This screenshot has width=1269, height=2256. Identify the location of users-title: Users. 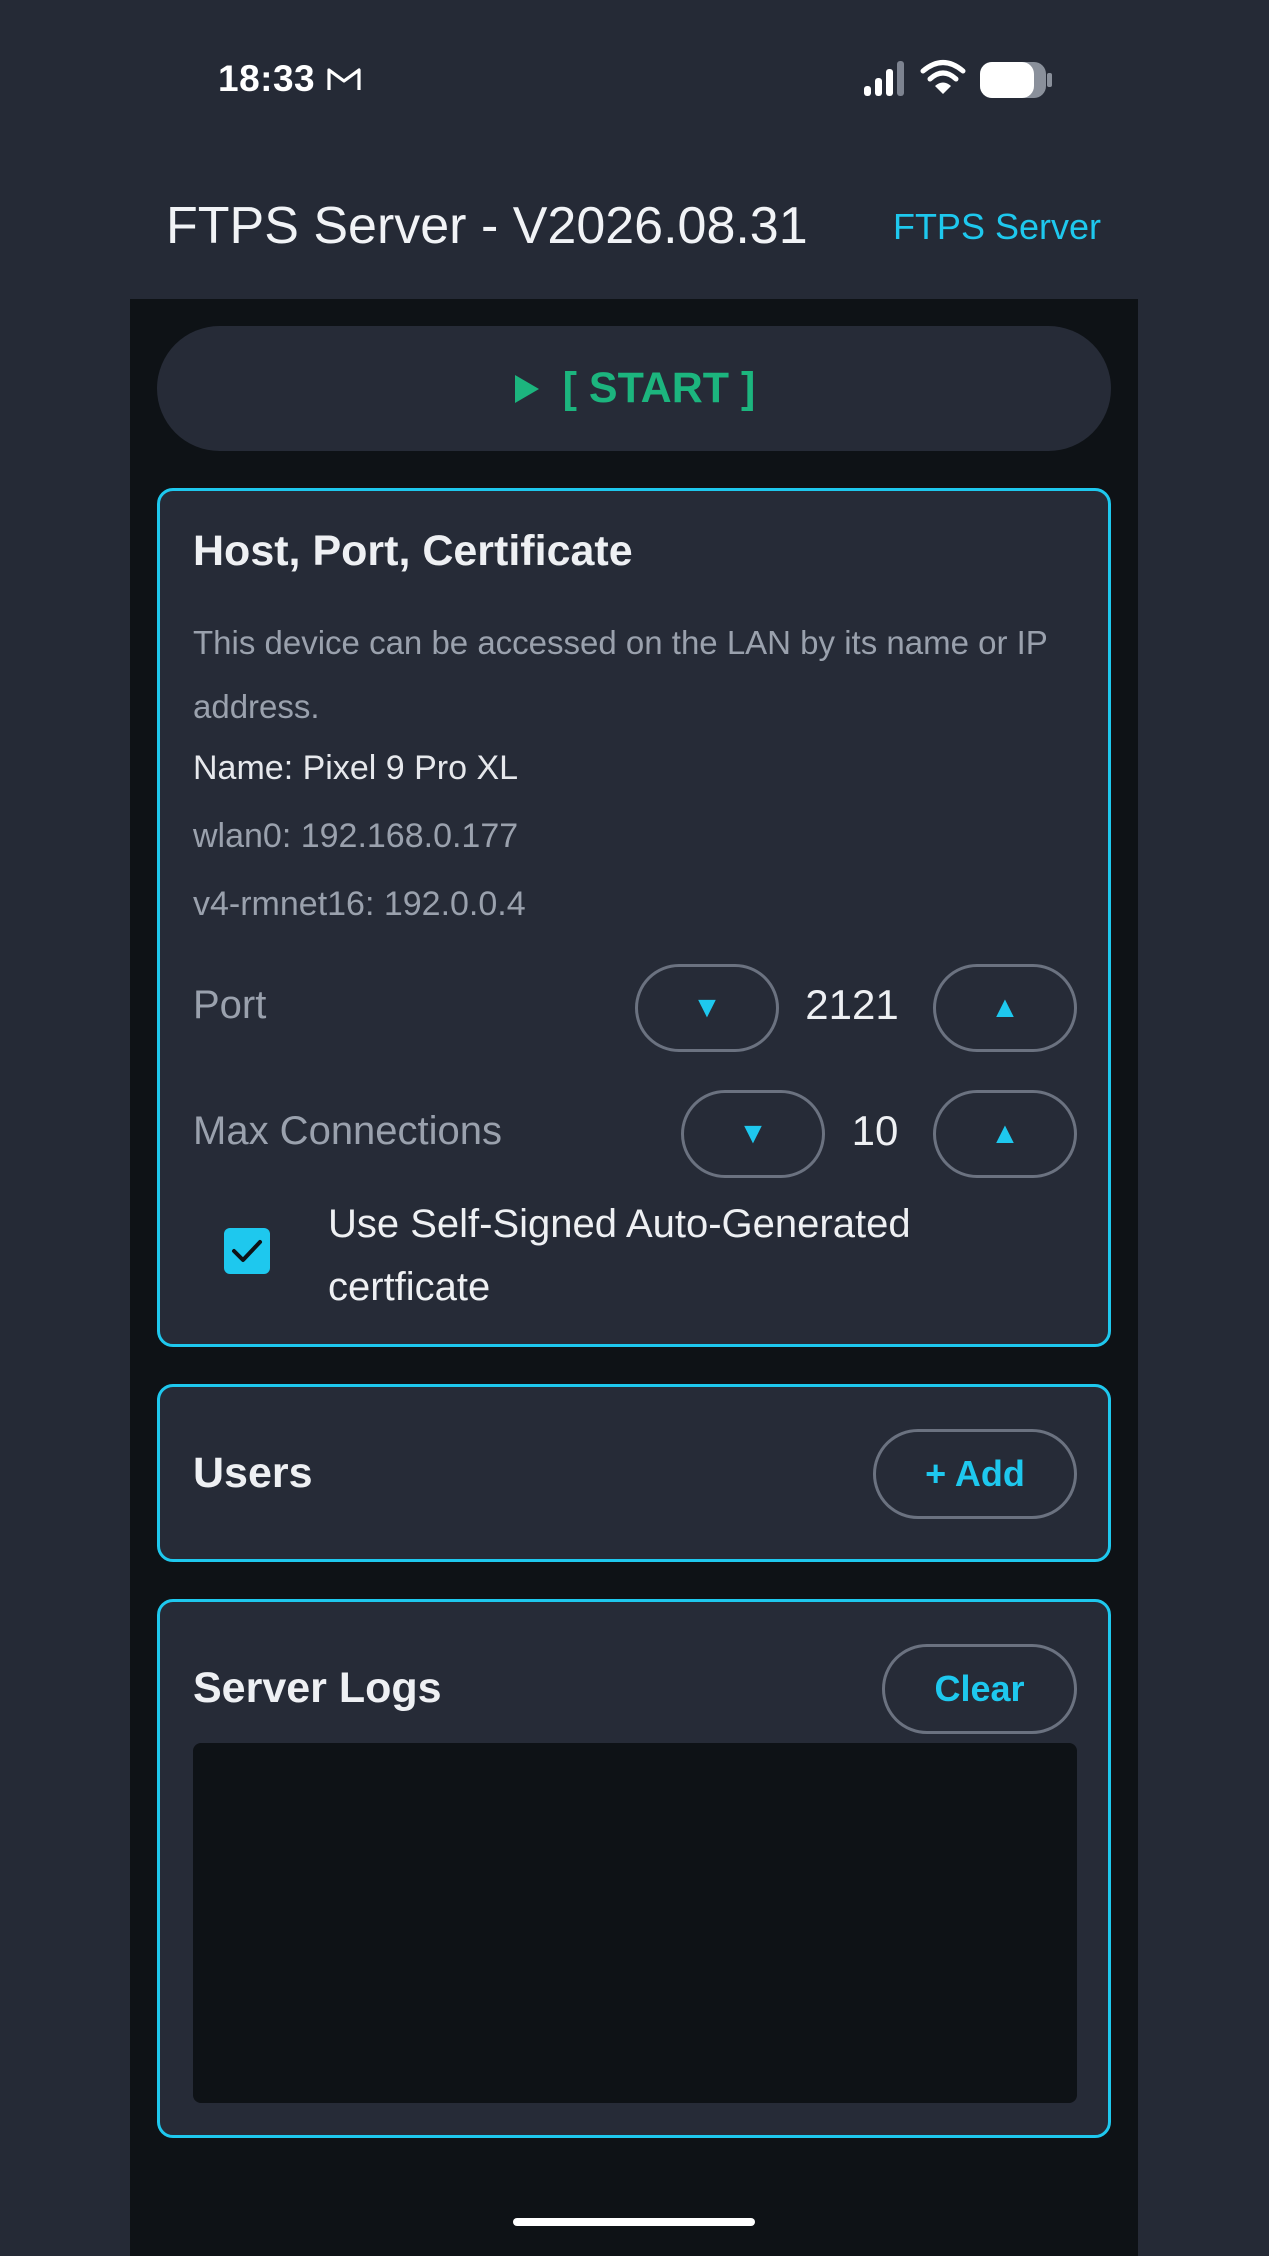
(253, 1473).